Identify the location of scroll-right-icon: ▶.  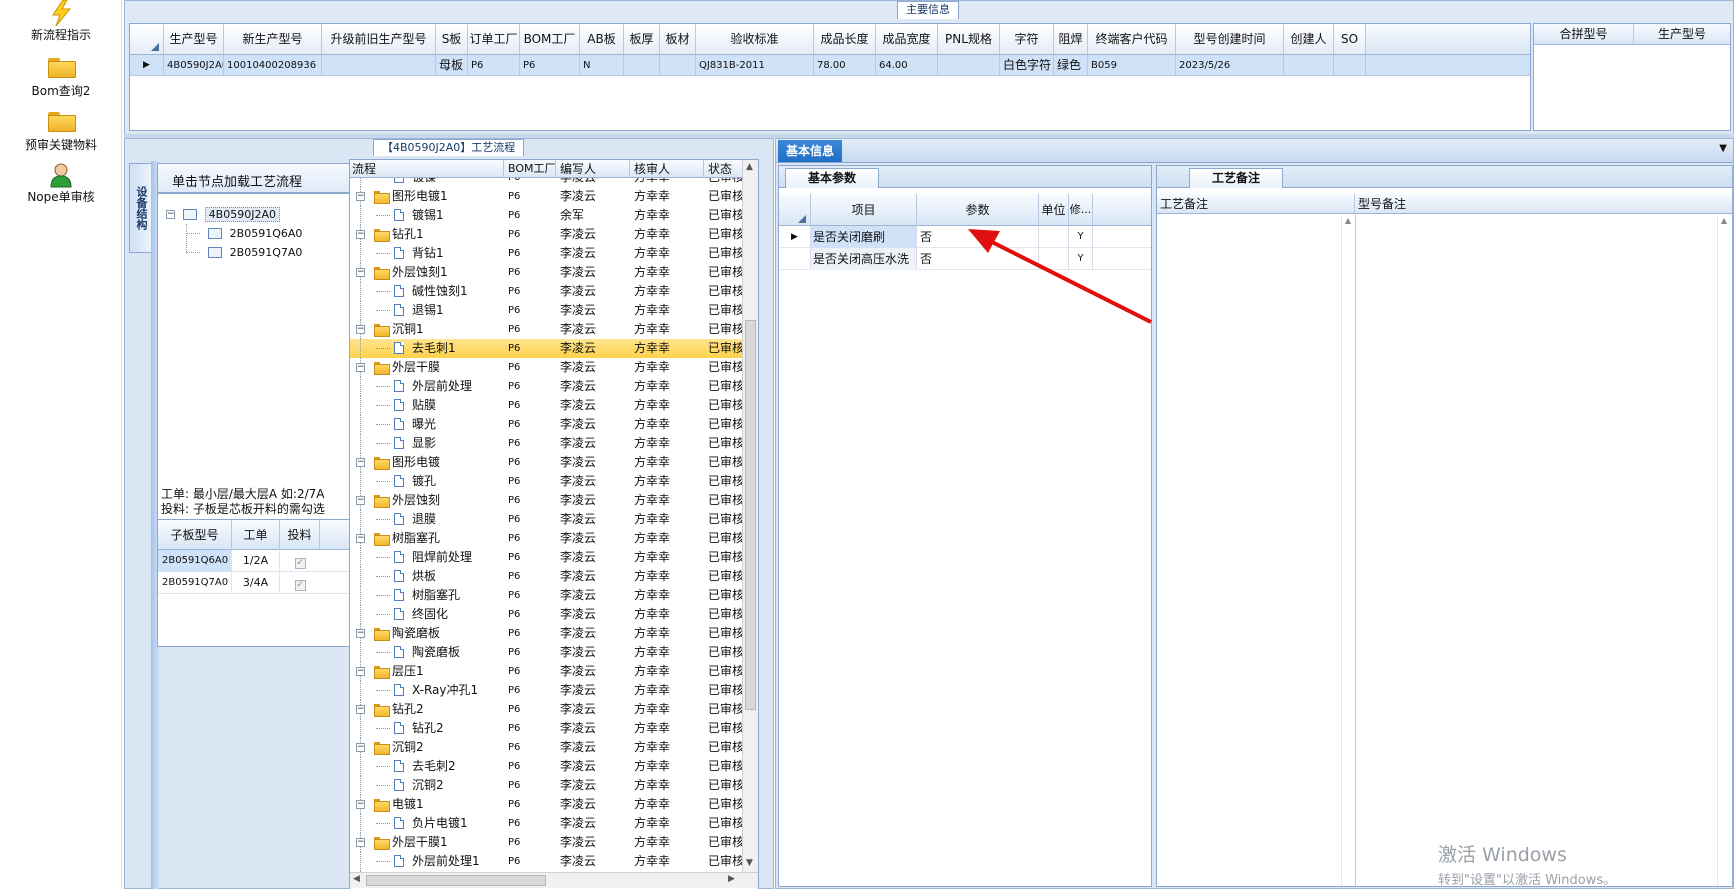
(731, 879).